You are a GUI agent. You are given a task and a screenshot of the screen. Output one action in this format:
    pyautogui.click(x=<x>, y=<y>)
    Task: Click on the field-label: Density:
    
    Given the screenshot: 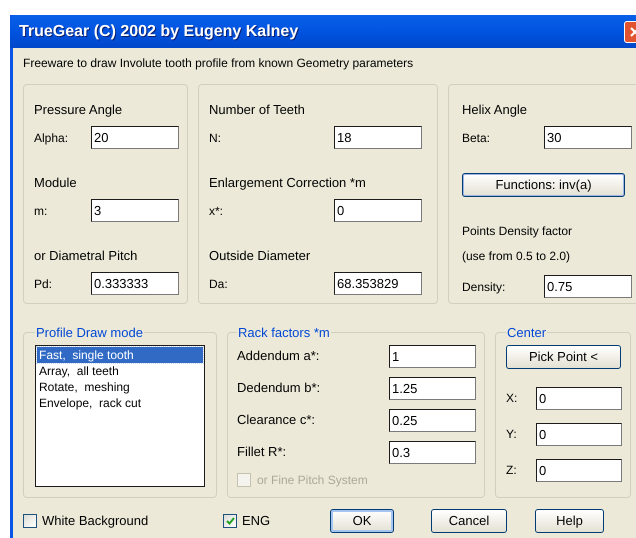 What is the action you would take?
    pyautogui.click(x=484, y=287)
    